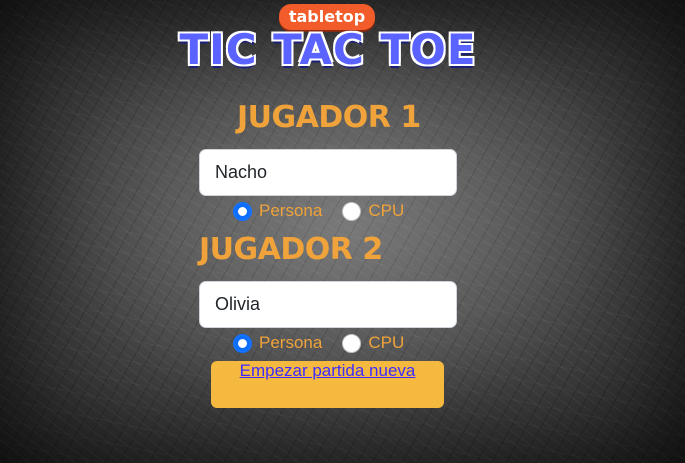 The image size is (685, 463). Describe the element at coordinates (328, 211) in the screenshot. I see `player1-type-radio-group: Persona CPU` at that location.